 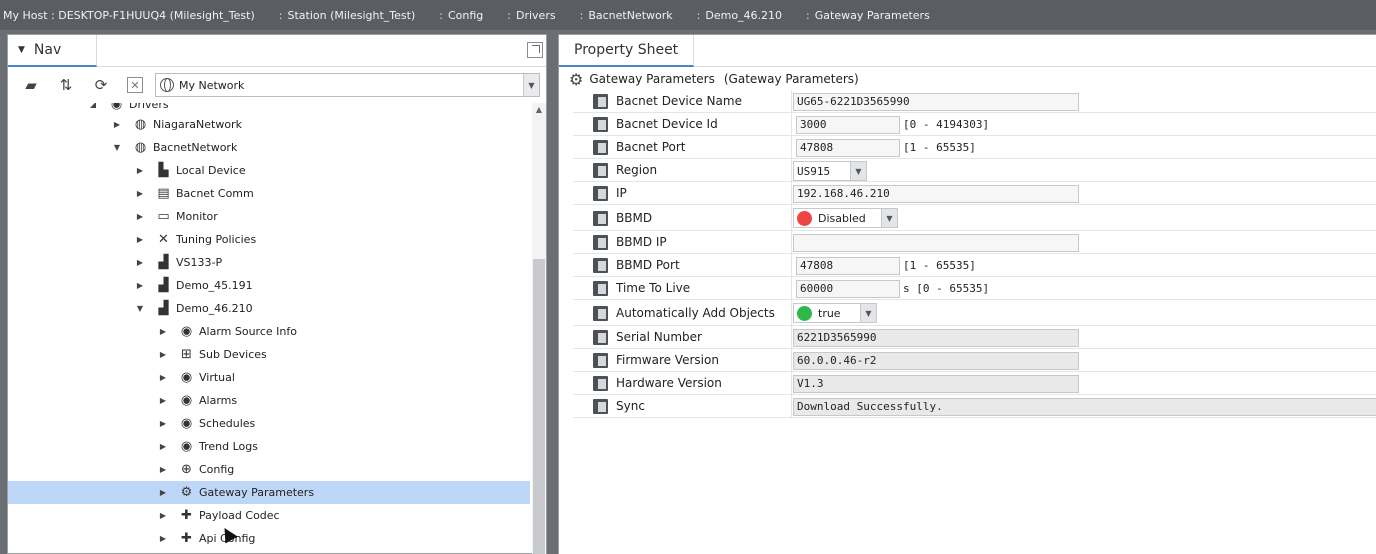 What do you see at coordinates (135, 85) in the screenshot?
I see `close-icon: ✕` at bounding box center [135, 85].